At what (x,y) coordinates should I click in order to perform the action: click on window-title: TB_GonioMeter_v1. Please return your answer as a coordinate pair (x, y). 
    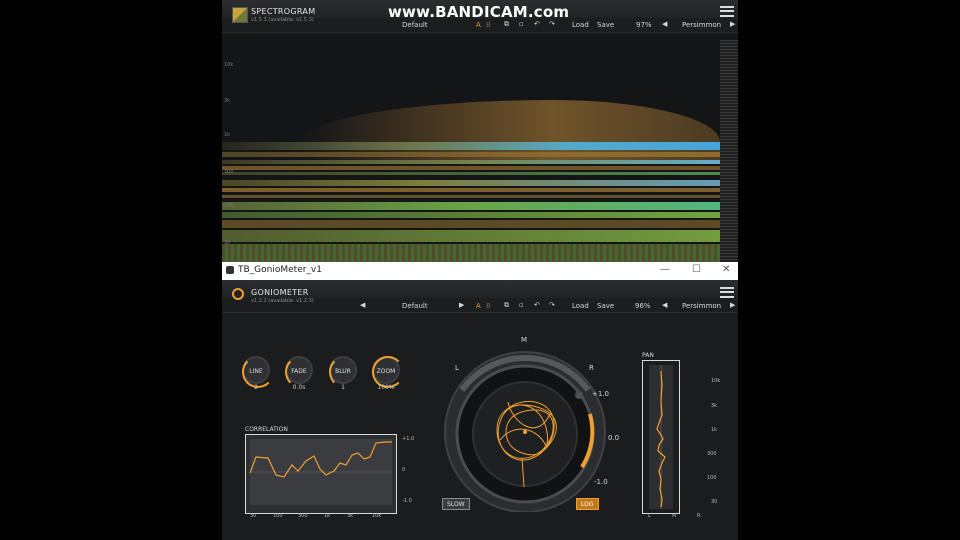
    Looking at the image, I should click on (280, 270).